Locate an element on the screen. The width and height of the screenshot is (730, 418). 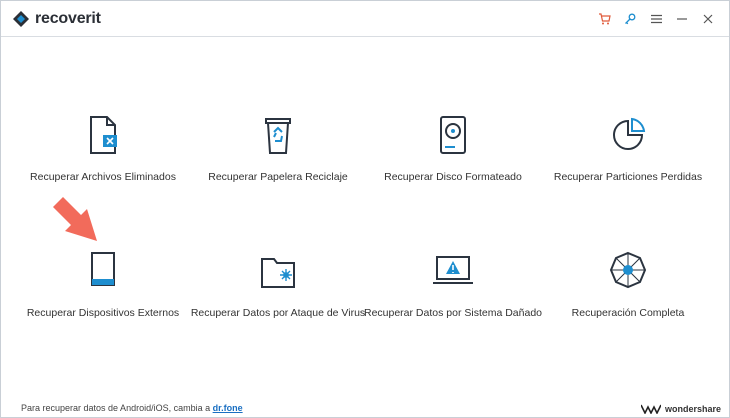
drfone-link: dr.fone is located at coordinates (228, 408).